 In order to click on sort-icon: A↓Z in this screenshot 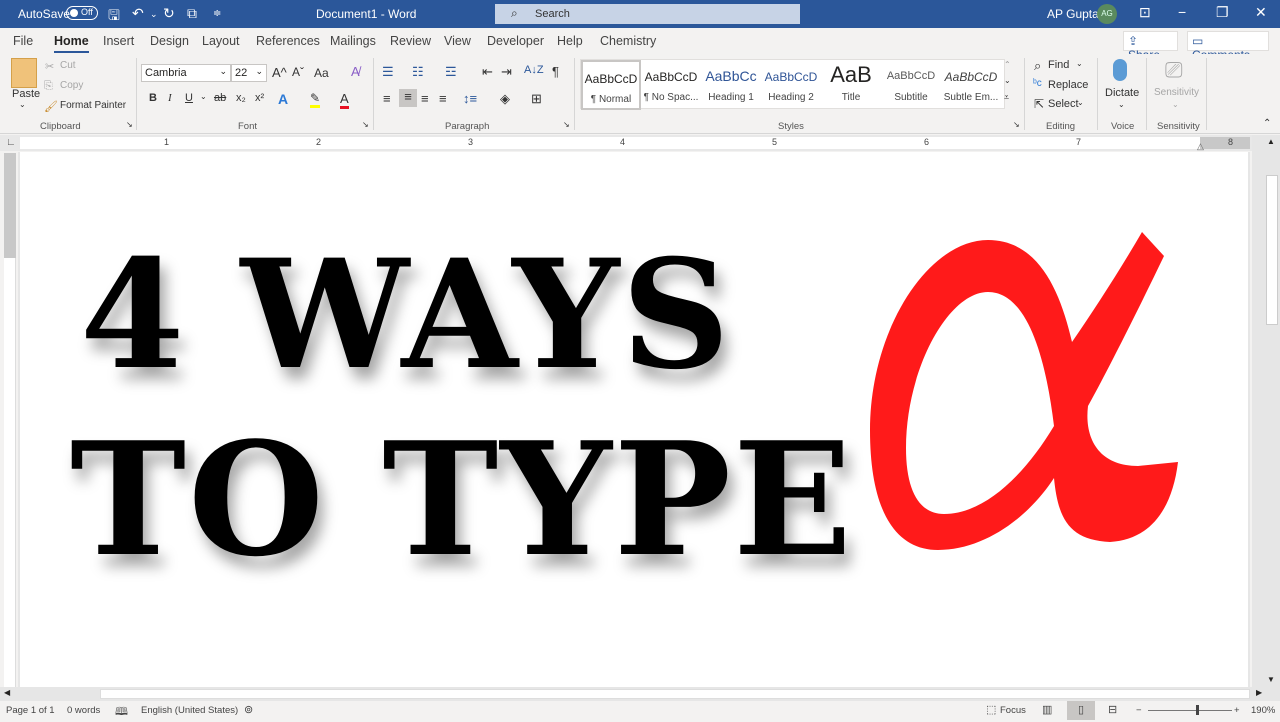, I will do `click(534, 70)`.